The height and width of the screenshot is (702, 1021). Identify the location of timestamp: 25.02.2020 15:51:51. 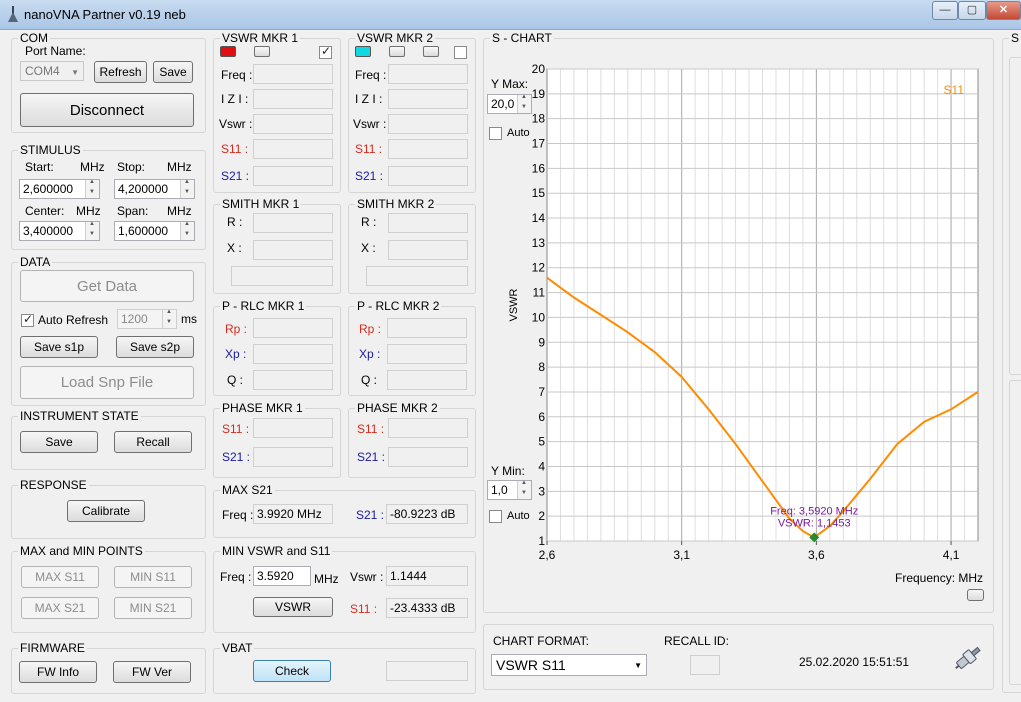
(854, 662).